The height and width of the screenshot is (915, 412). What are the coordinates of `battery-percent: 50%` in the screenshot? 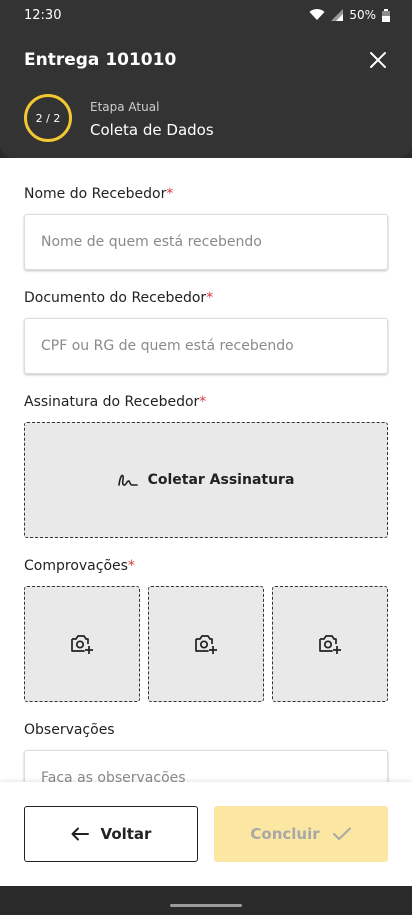 It's located at (362, 15).